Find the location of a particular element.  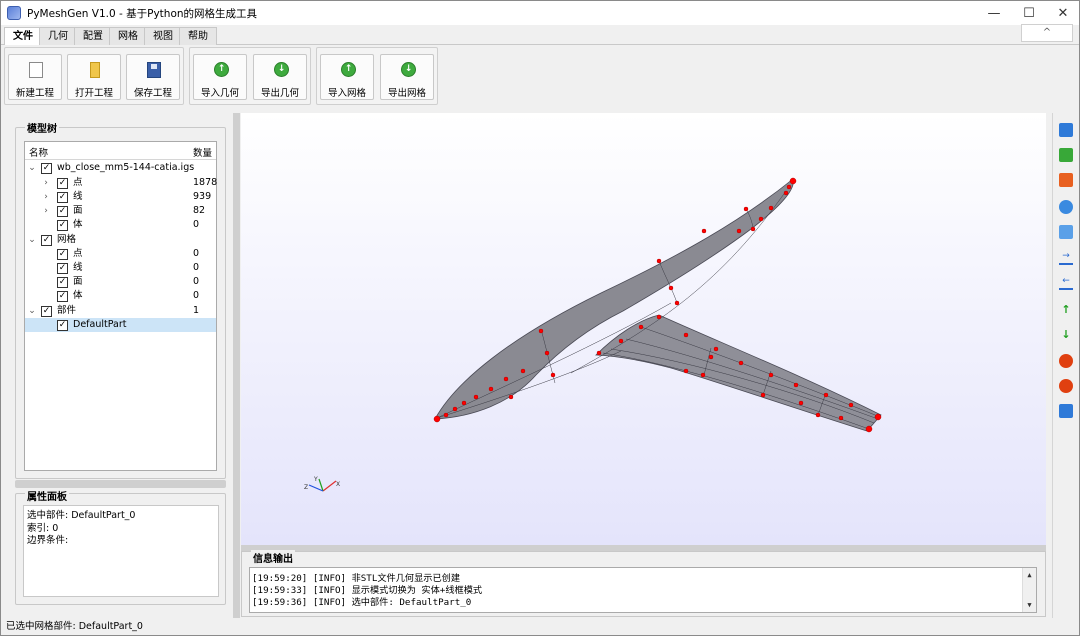

iso-view-icon is located at coordinates (1066, 130).